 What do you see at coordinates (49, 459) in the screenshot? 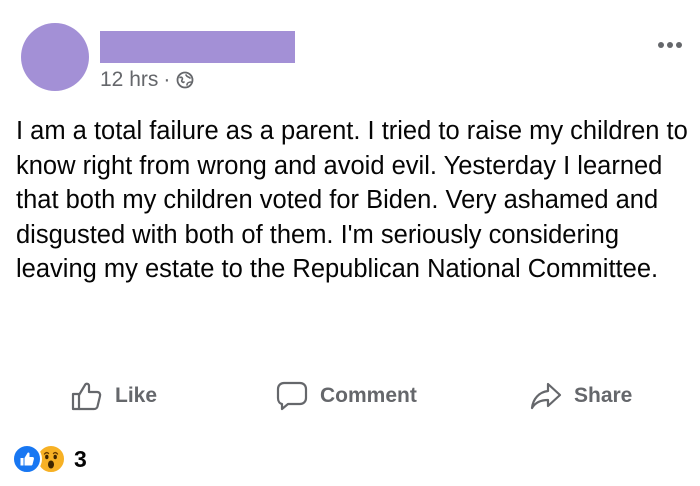
I see `reaction-summary: 3` at bounding box center [49, 459].